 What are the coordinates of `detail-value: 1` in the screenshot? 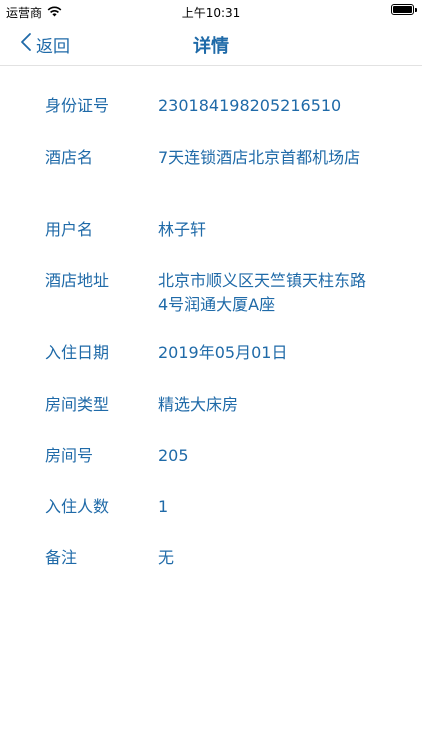 It's located at (163, 506).